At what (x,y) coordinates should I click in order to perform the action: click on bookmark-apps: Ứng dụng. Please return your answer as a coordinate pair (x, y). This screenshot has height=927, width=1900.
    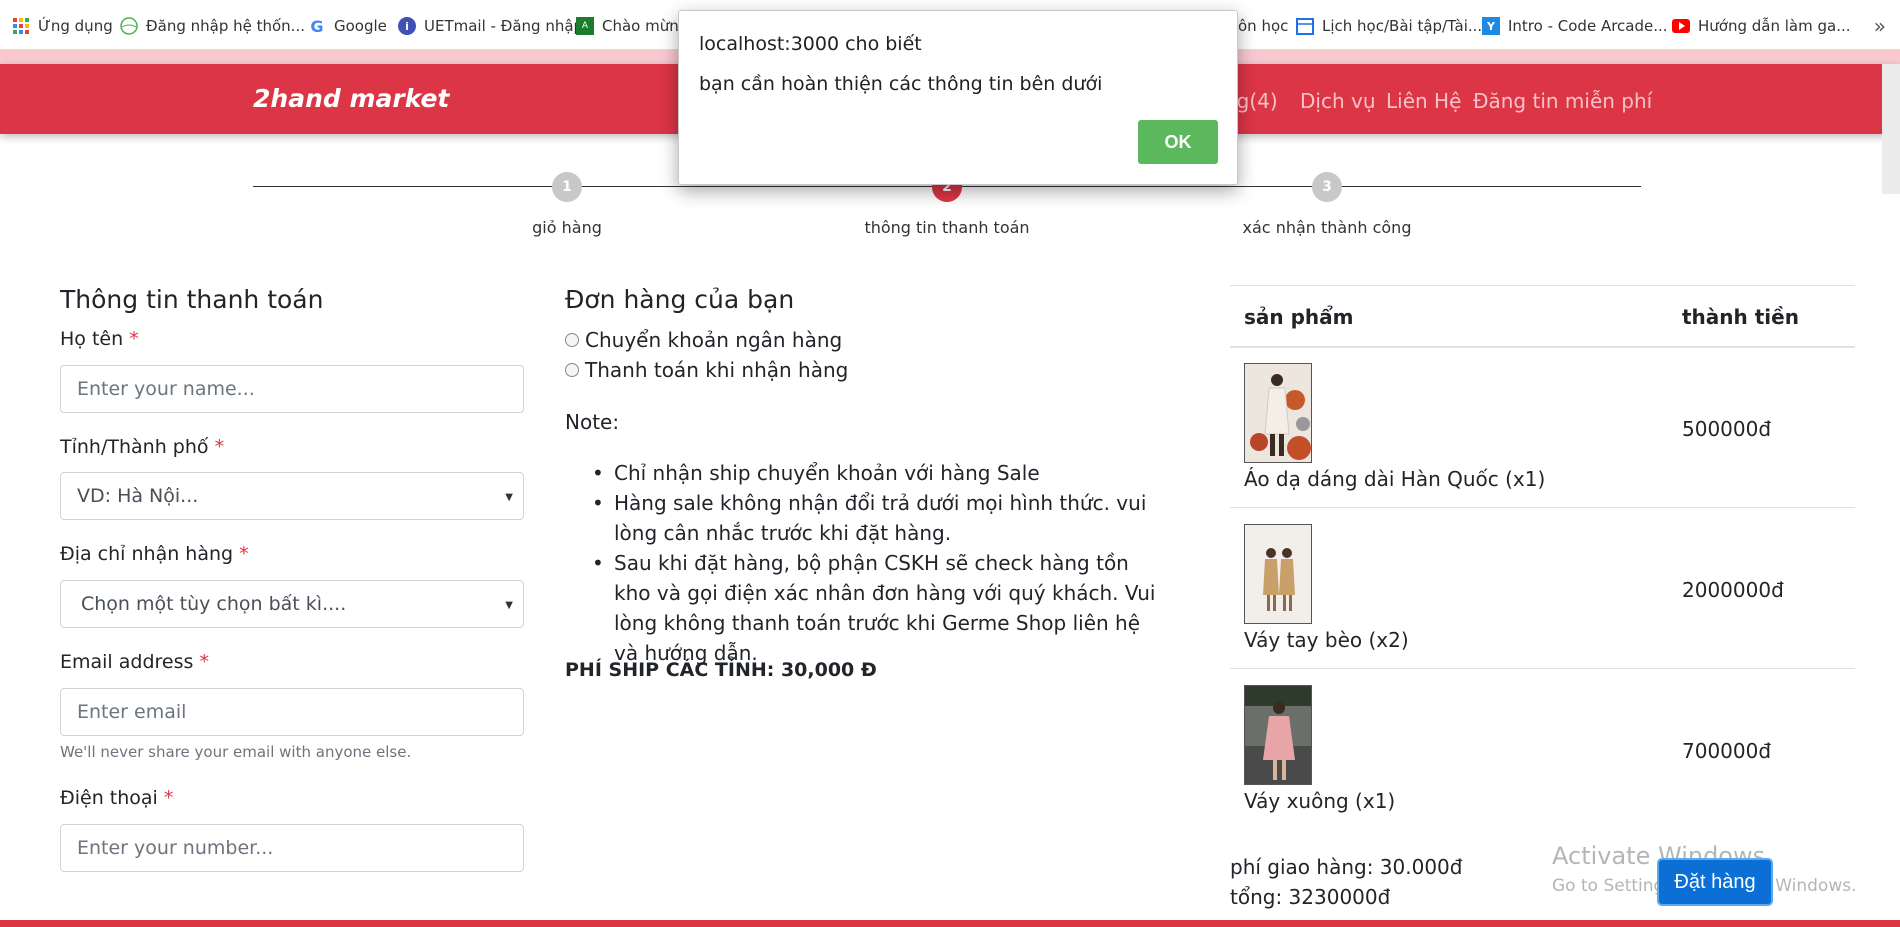
    Looking at the image, I should click on (62, 26).